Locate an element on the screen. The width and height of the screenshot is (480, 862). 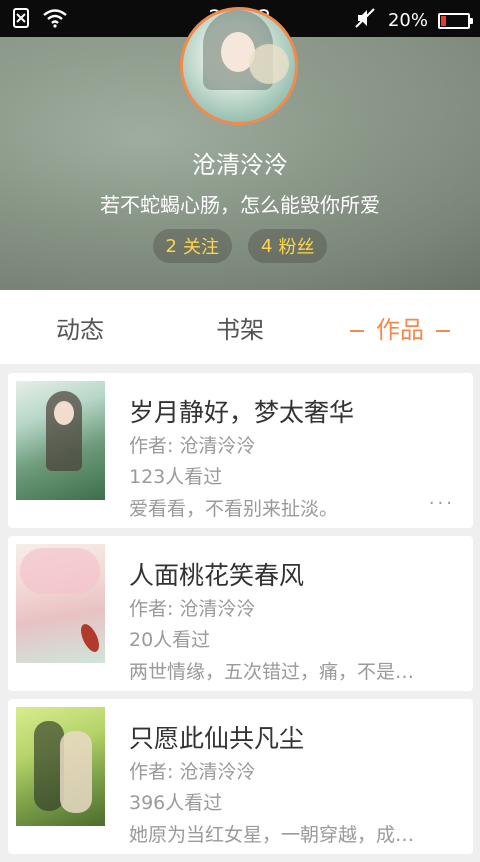
work-description: 爱看看，不看别来扯淡。 is located at coordinates (234, 509).